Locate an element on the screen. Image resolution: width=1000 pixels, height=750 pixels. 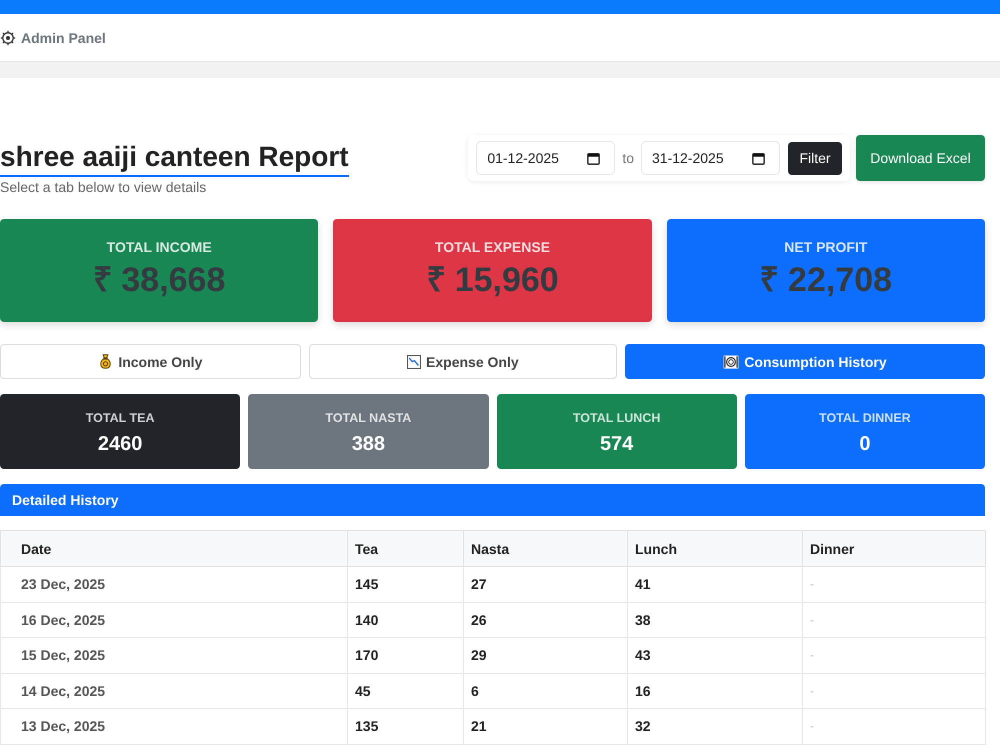
chart-decreasing-icon is located at coordinates (414, 361).